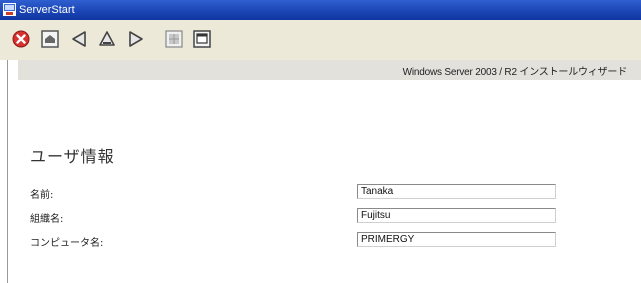 The height and width of the screenshot is (283, 641). I want to click on app-icon, so click(9, 9).